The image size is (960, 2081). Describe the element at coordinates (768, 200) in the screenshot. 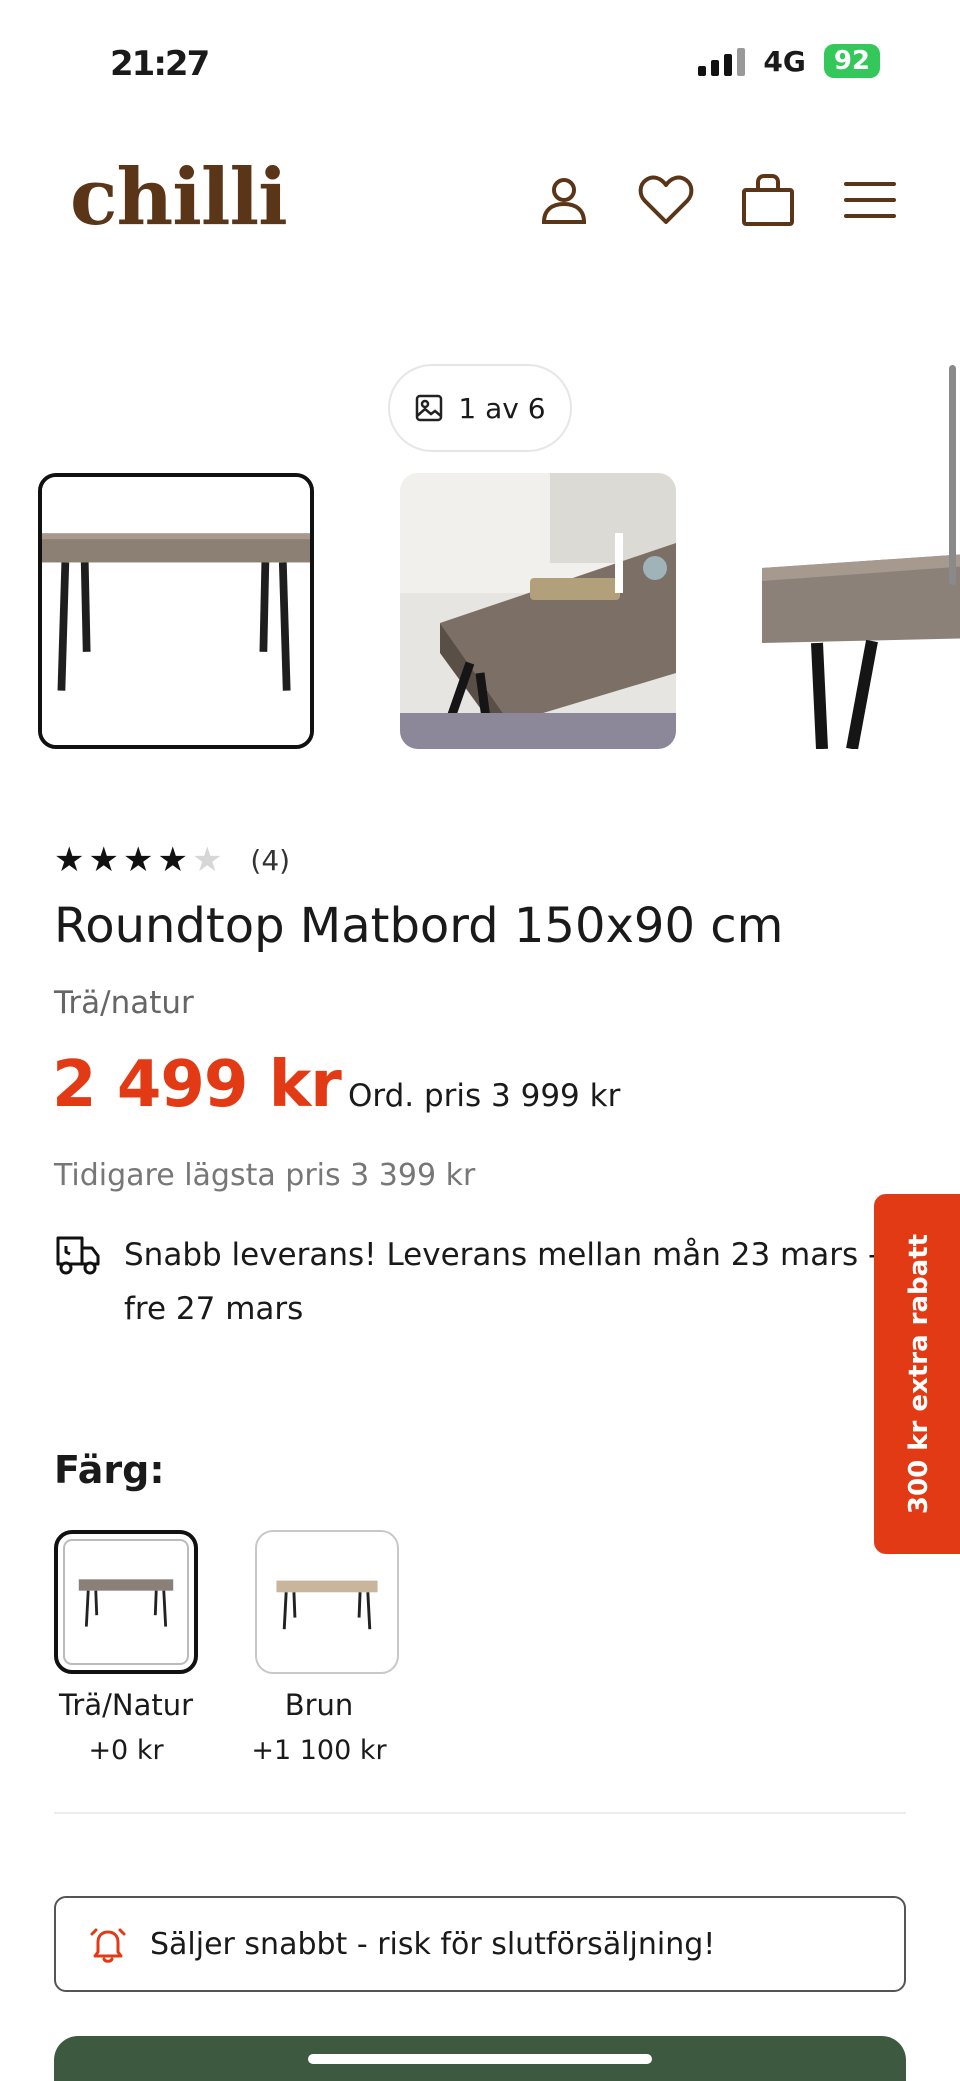

I see `bag-icon` at that location.